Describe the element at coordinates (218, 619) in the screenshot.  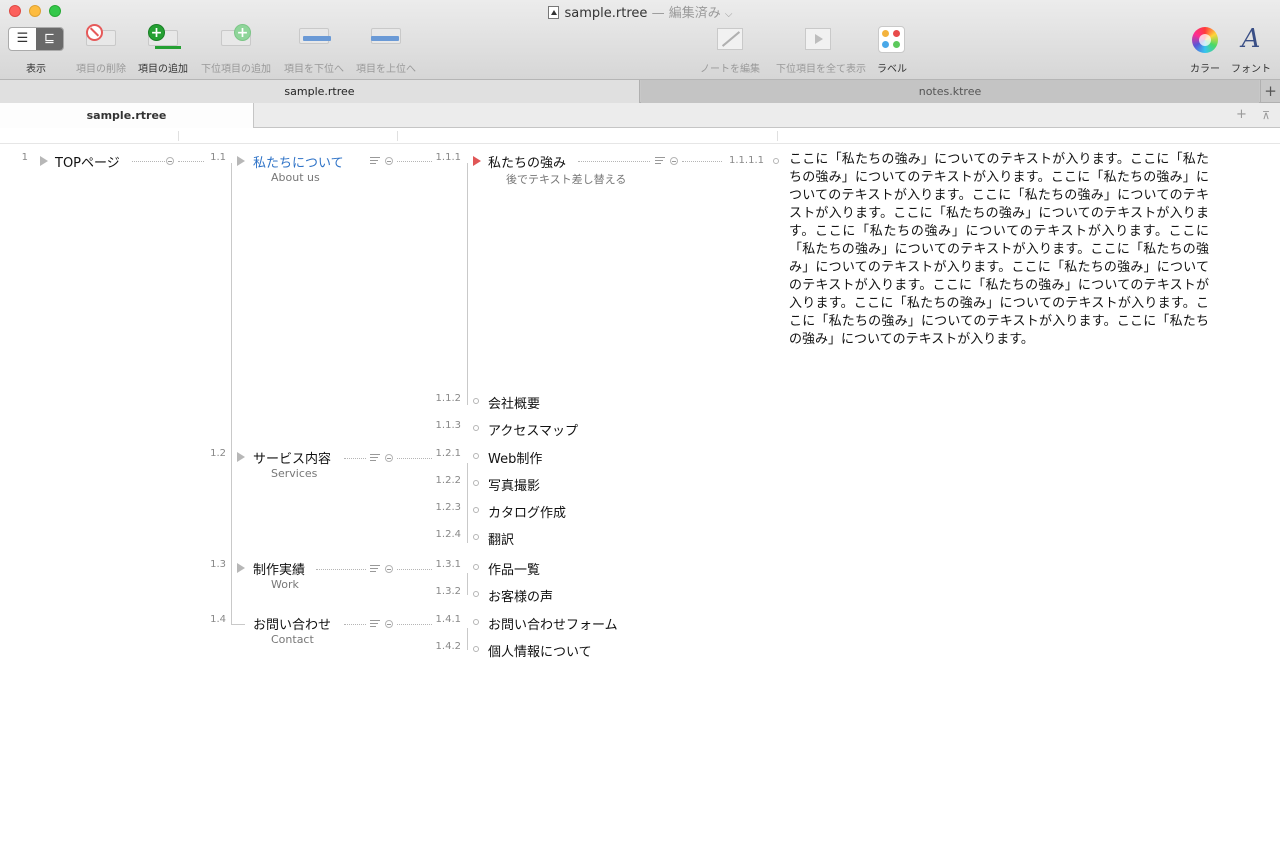
I see `item-number: 1.4` at that location.